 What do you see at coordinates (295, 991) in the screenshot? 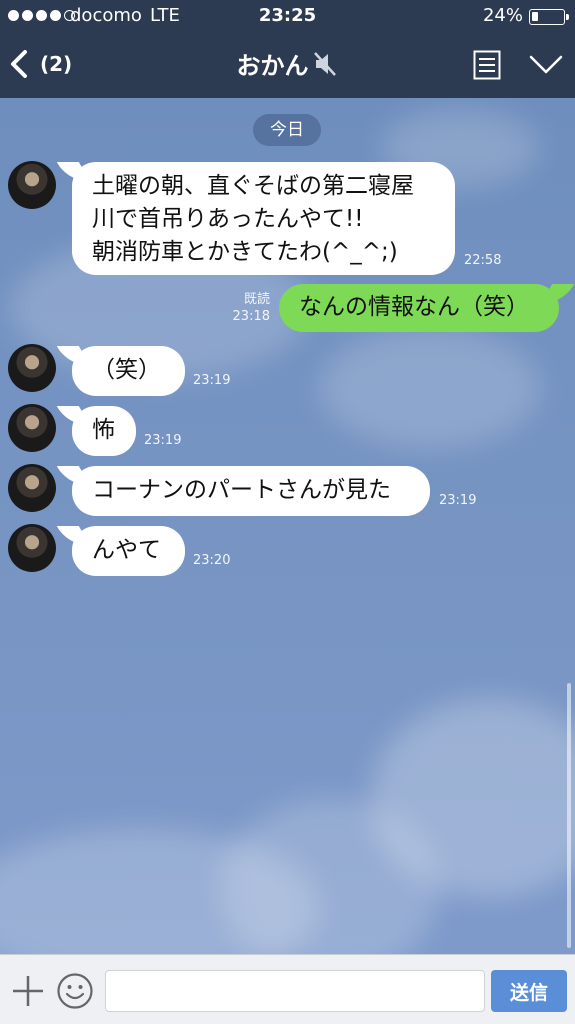
I see `message-input` at bounding box center [295, 991].